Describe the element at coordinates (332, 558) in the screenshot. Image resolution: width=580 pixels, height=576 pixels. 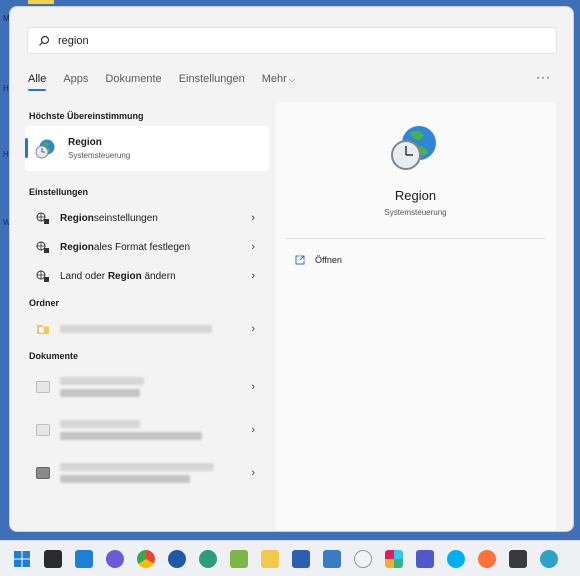
I see `calculator-icon` at that location.